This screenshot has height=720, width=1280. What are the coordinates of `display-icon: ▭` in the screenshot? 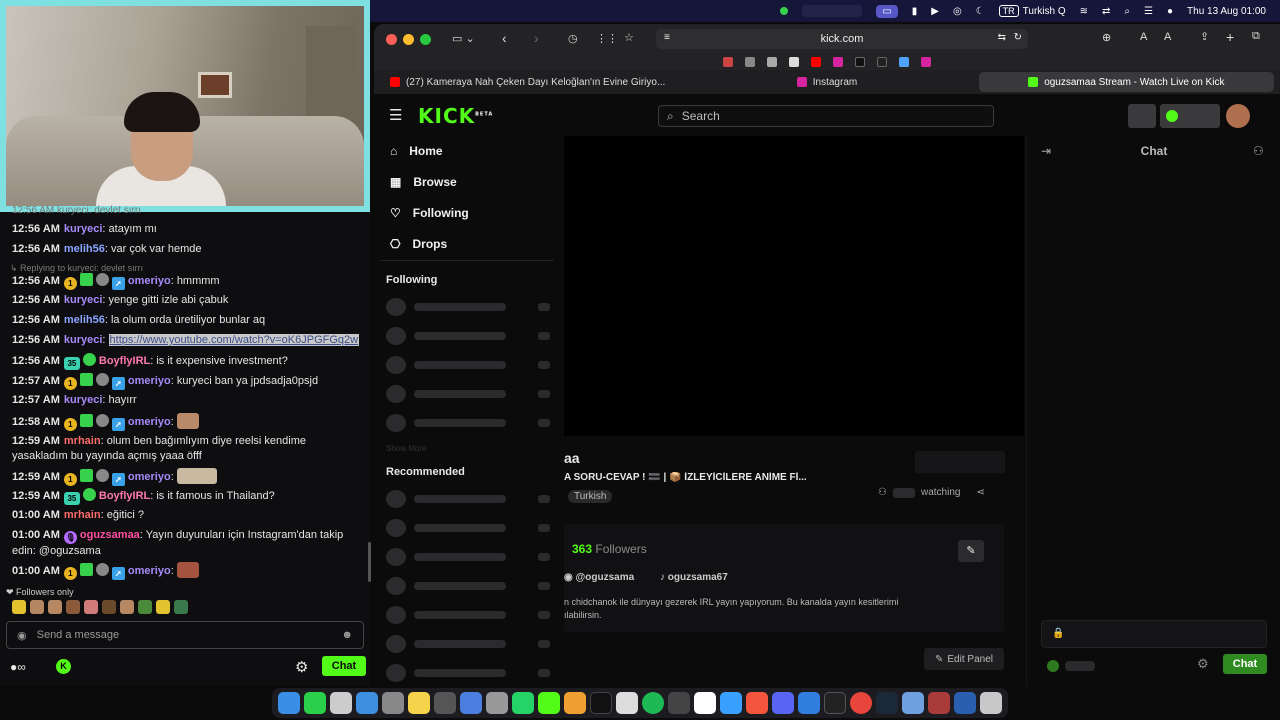 It's located at (887, 11).